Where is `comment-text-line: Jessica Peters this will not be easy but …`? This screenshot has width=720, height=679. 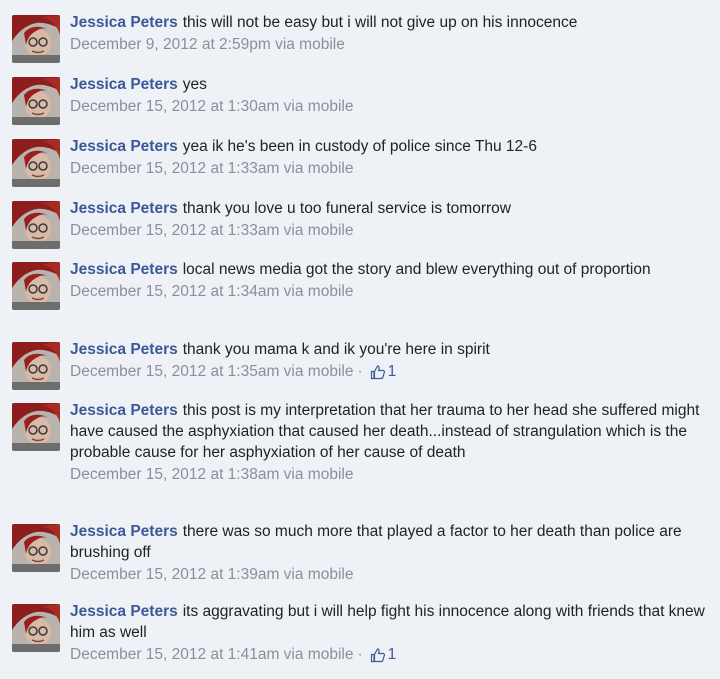
comment-text-line: Jessica Peters this will not be easy but … is located at coordinates (390, 22).